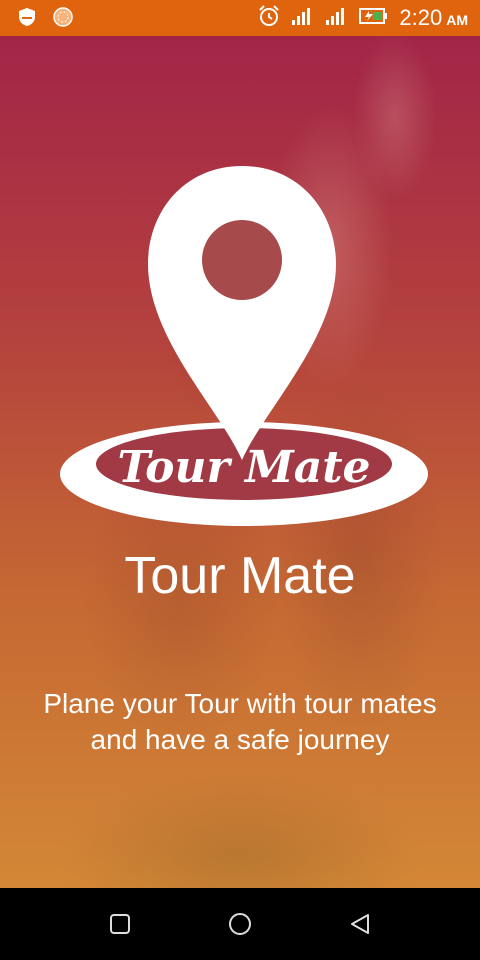  I want to click on logo-text: Tour Mate, so click(243, 467).